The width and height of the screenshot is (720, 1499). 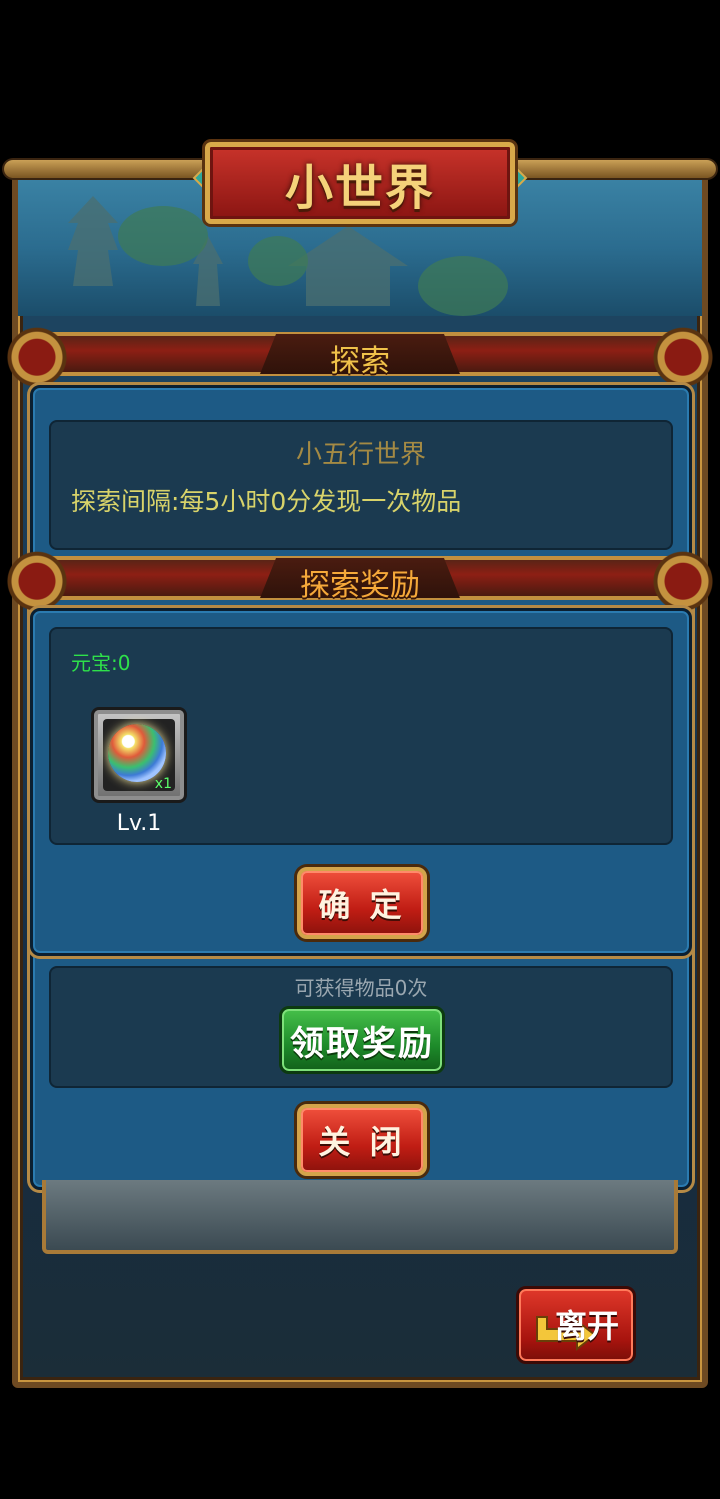 I want to click on orb-icon, so click(x=137, y=753).